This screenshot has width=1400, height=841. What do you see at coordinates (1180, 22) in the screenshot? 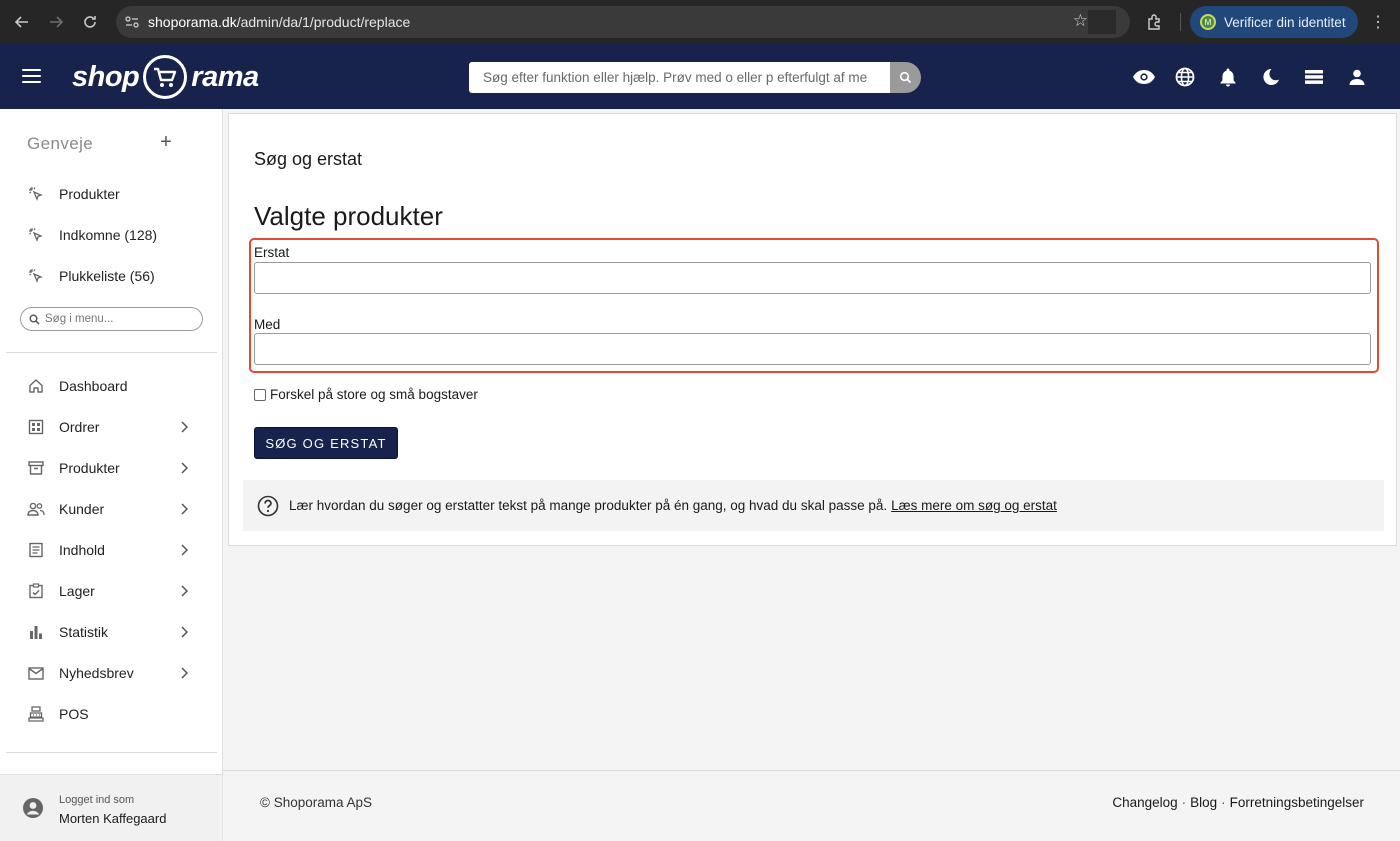
I see `toolbar-separator` at bounding box center [1180, 22].